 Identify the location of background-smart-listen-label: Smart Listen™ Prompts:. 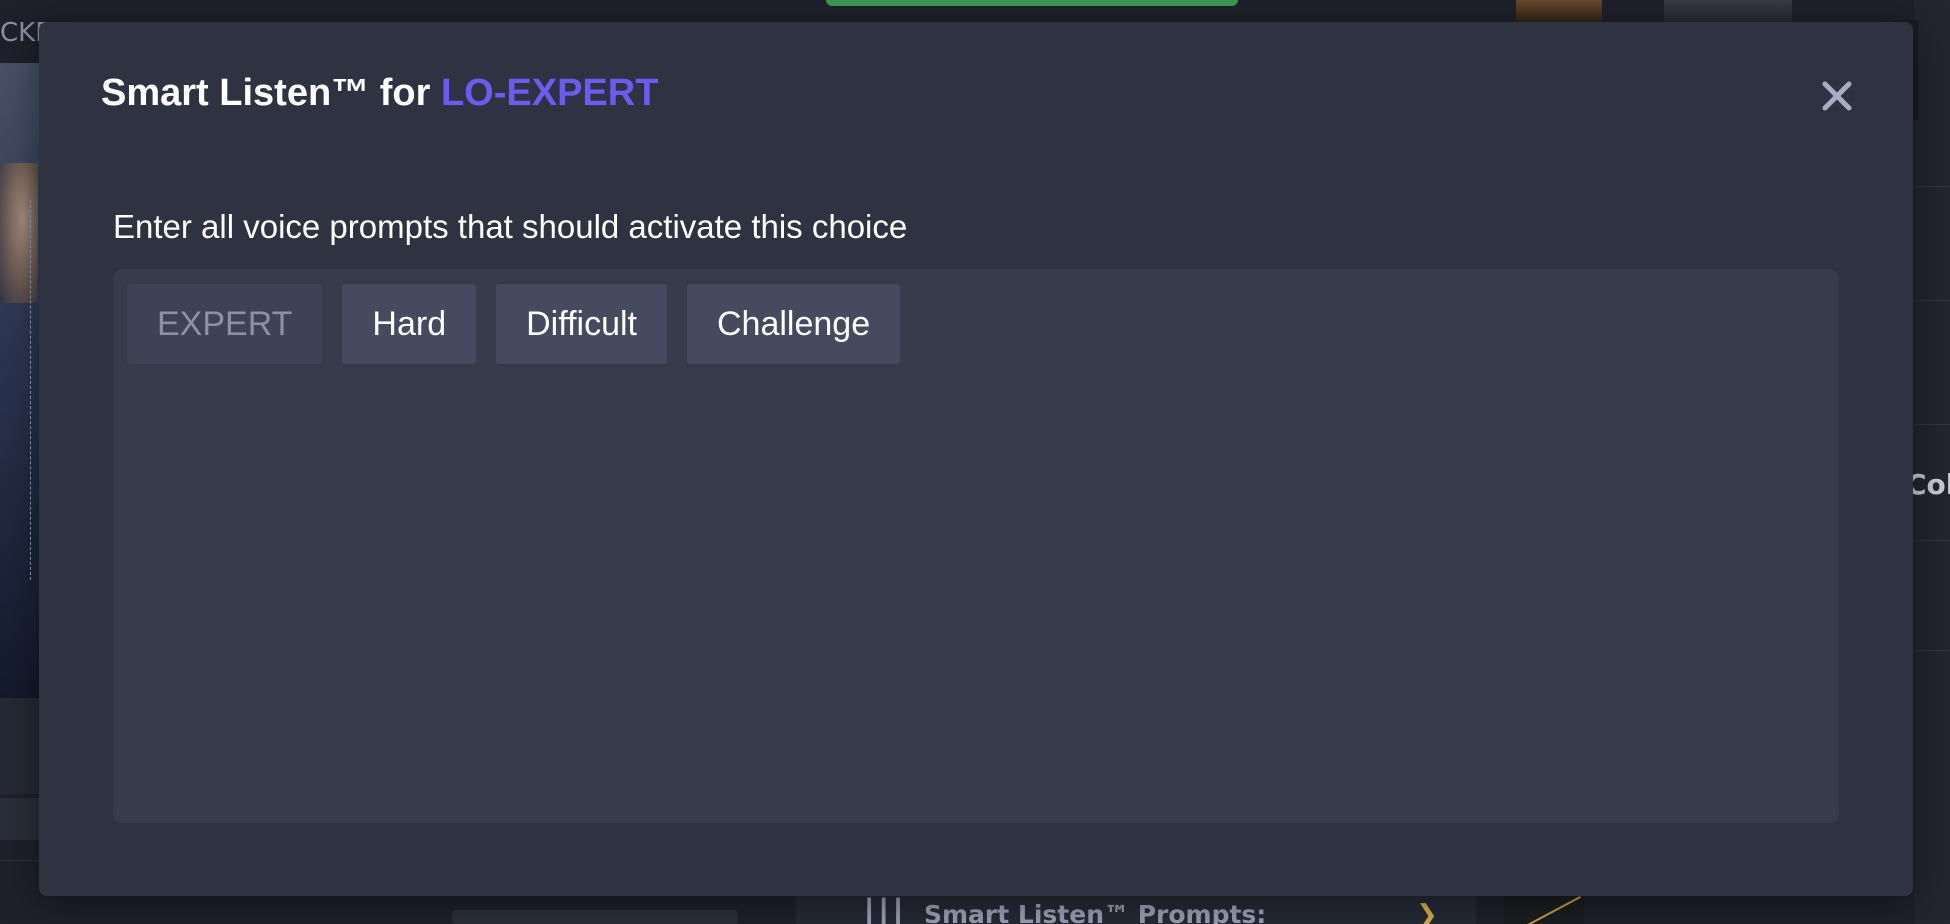
(1095, 912).